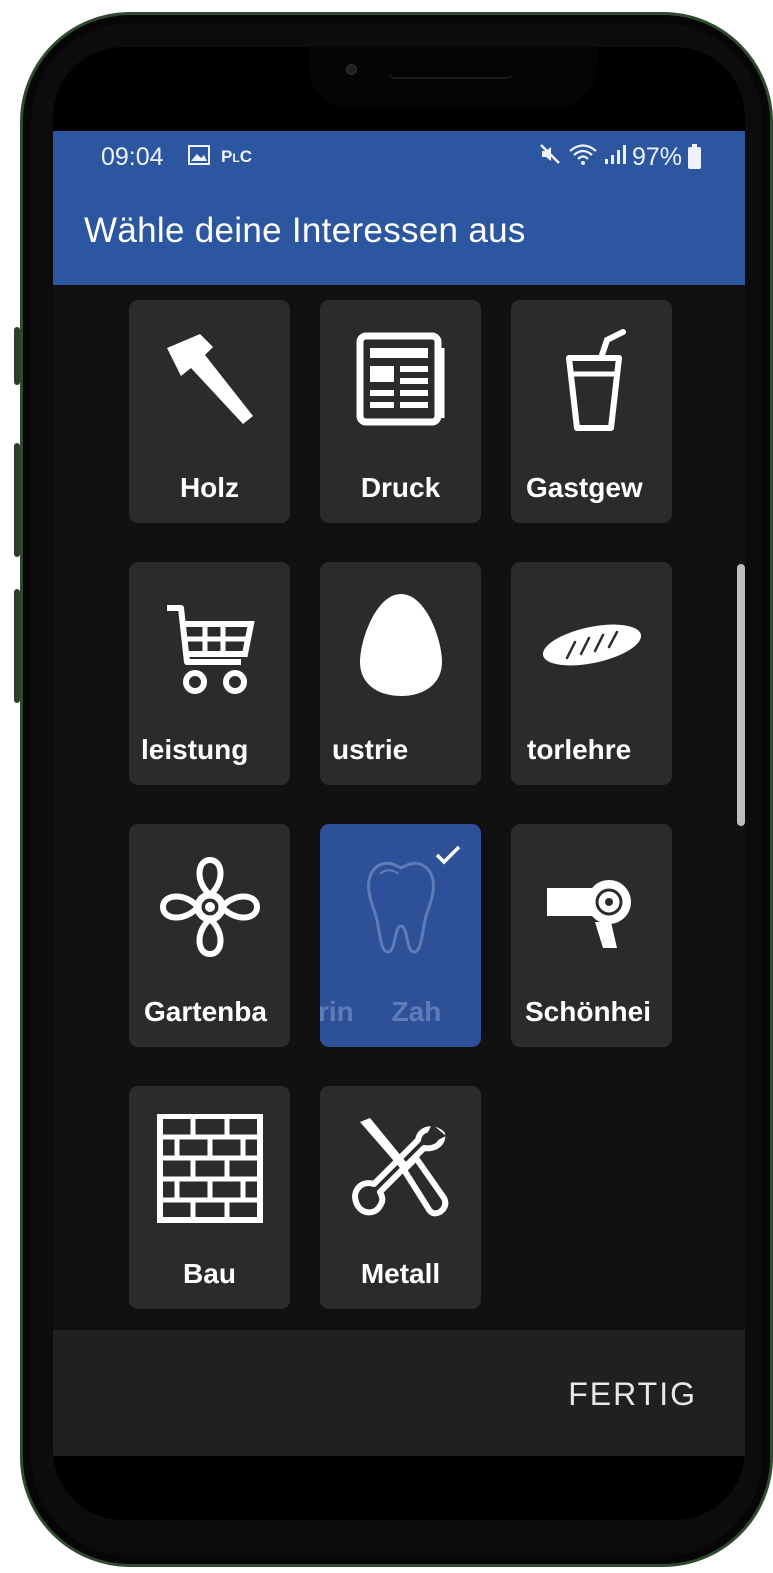 The width and height of the screenshot is (773, 1573). I want to click on front-camera, so click(351, 69).